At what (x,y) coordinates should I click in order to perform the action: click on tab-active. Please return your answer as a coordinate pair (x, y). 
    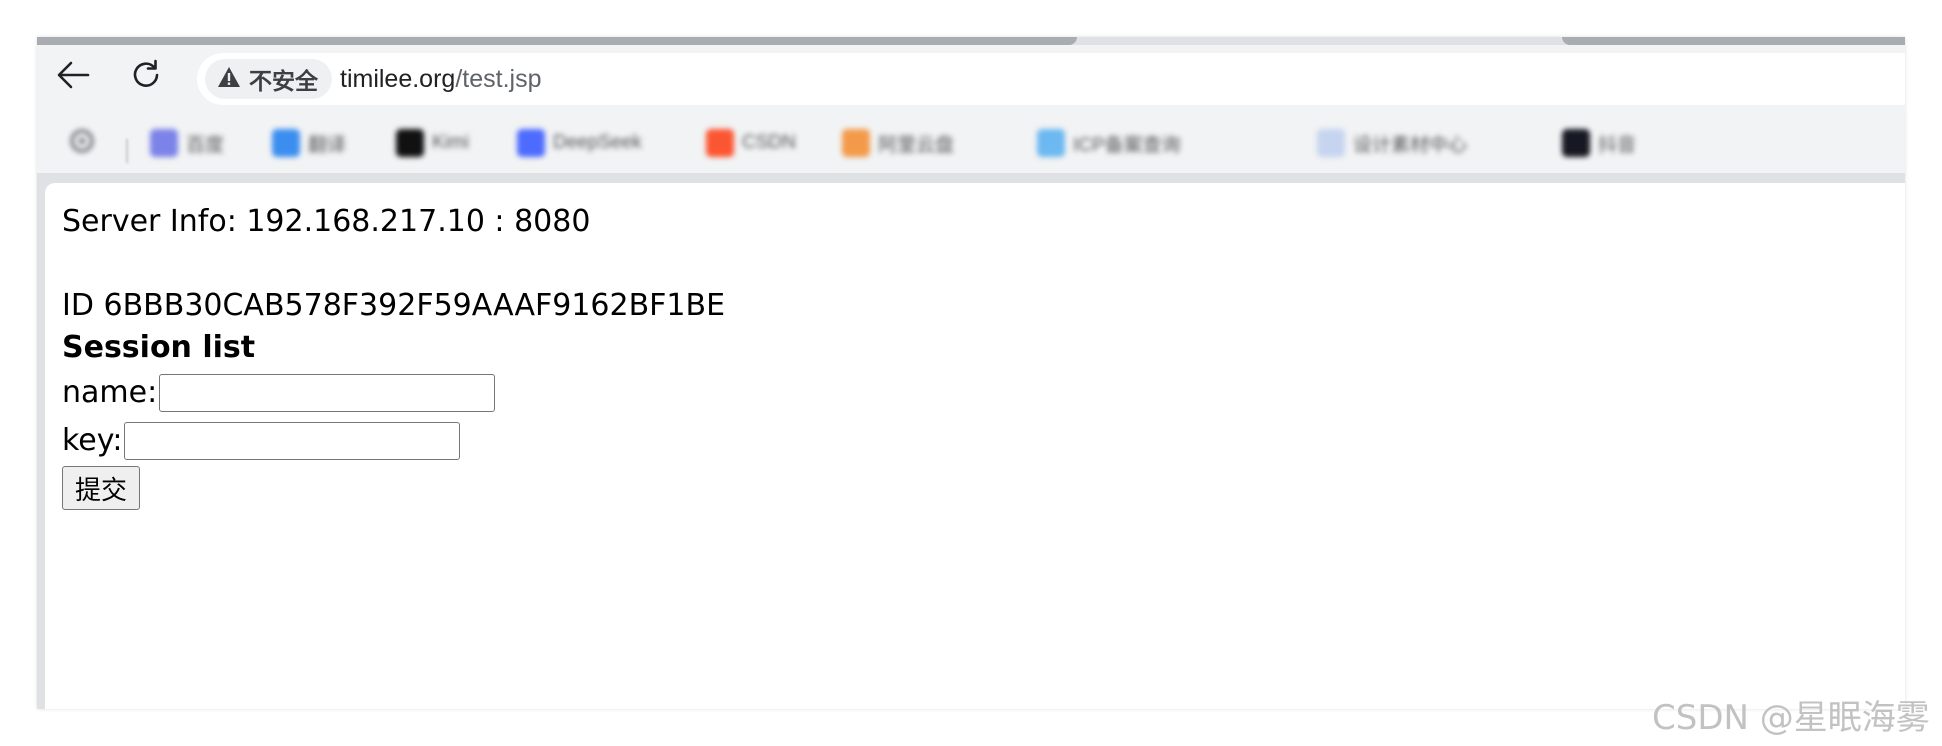
    Looking at the image, I should click on (557, 41).